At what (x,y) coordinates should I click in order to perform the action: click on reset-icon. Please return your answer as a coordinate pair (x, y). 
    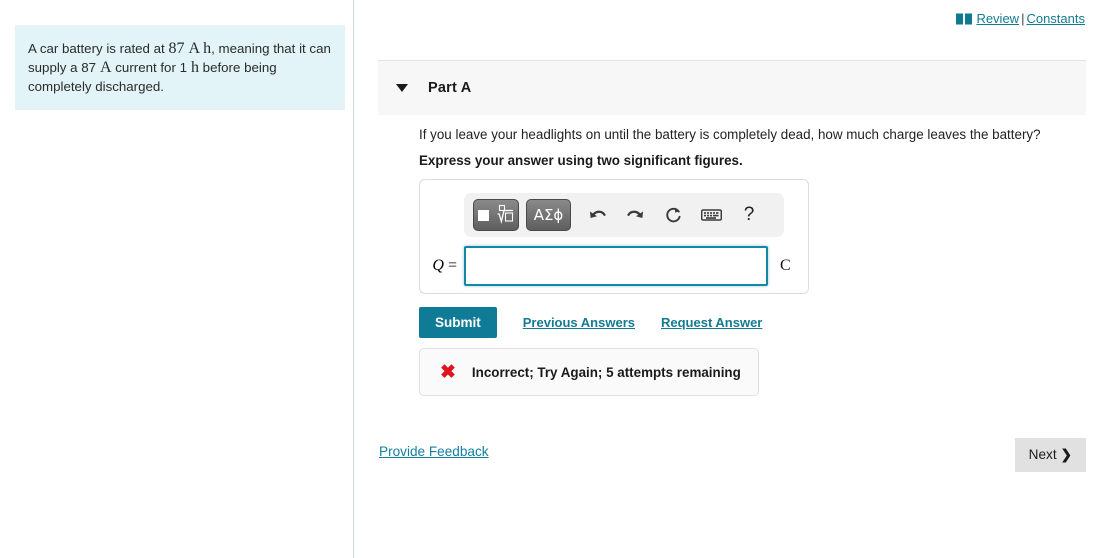
    Looking at the image, I should click on (673, 215).